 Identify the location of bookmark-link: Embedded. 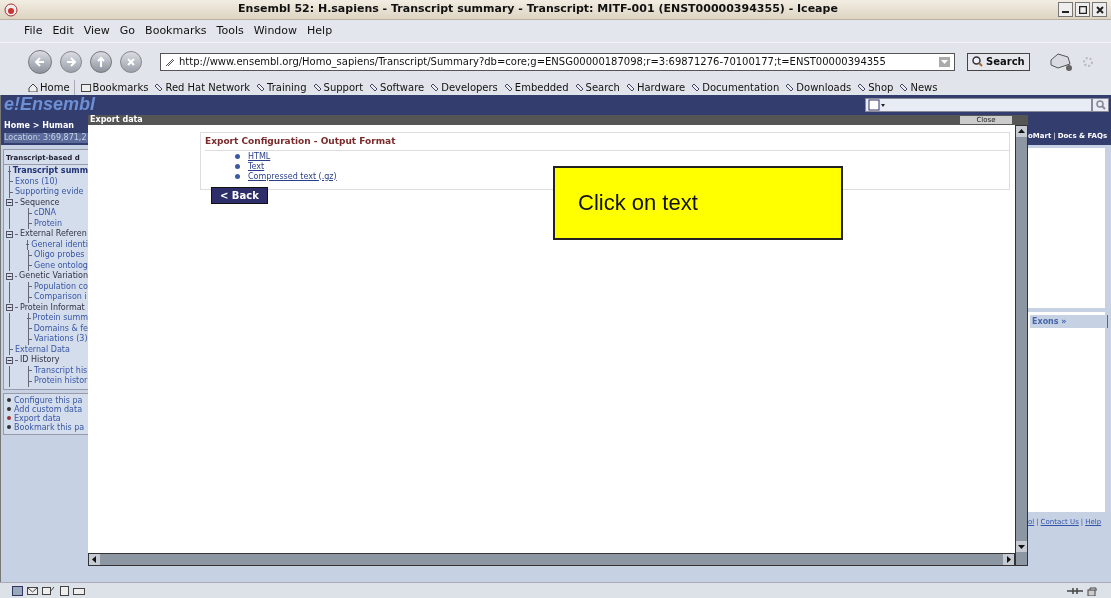
(536, 87).